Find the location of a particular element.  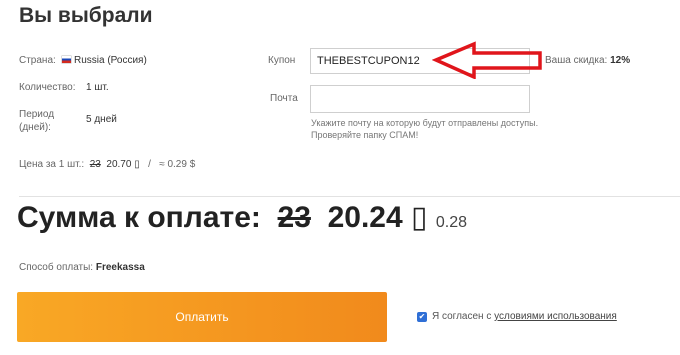

unit-price-new: 20.70 is located at coordinates (119, 164).